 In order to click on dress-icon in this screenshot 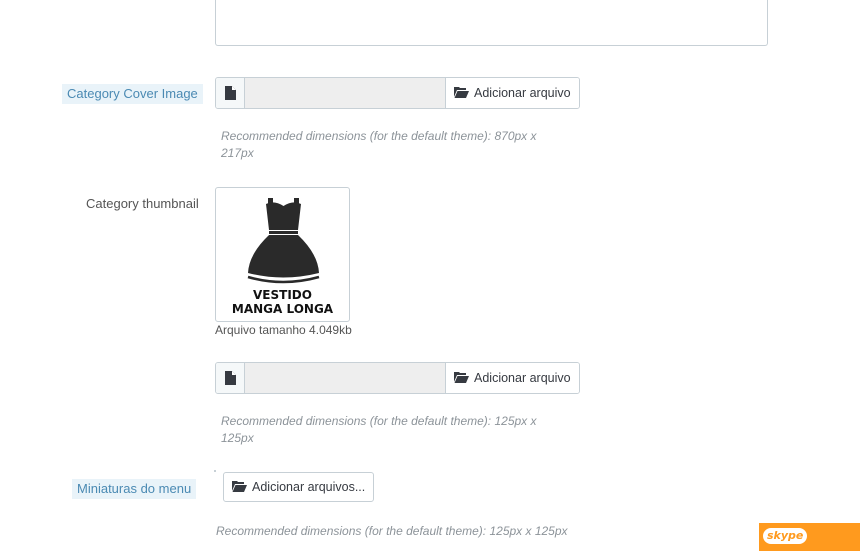, I will do `click(283, 241)`.